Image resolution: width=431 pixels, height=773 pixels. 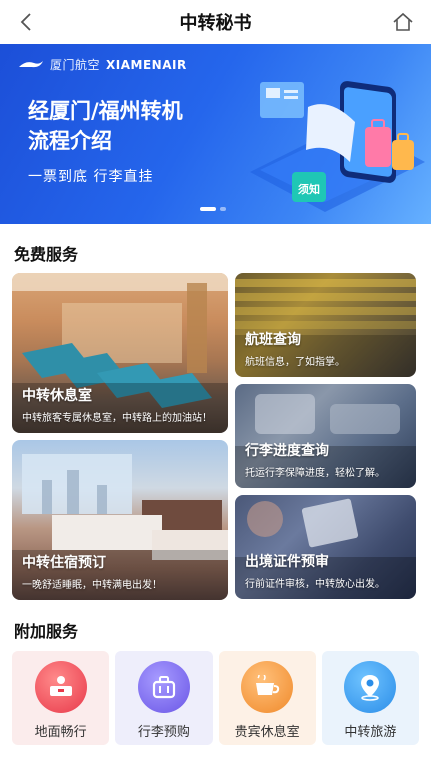 I want to click on brand-en: XIAMENAIR, so click(x=146, y=64).